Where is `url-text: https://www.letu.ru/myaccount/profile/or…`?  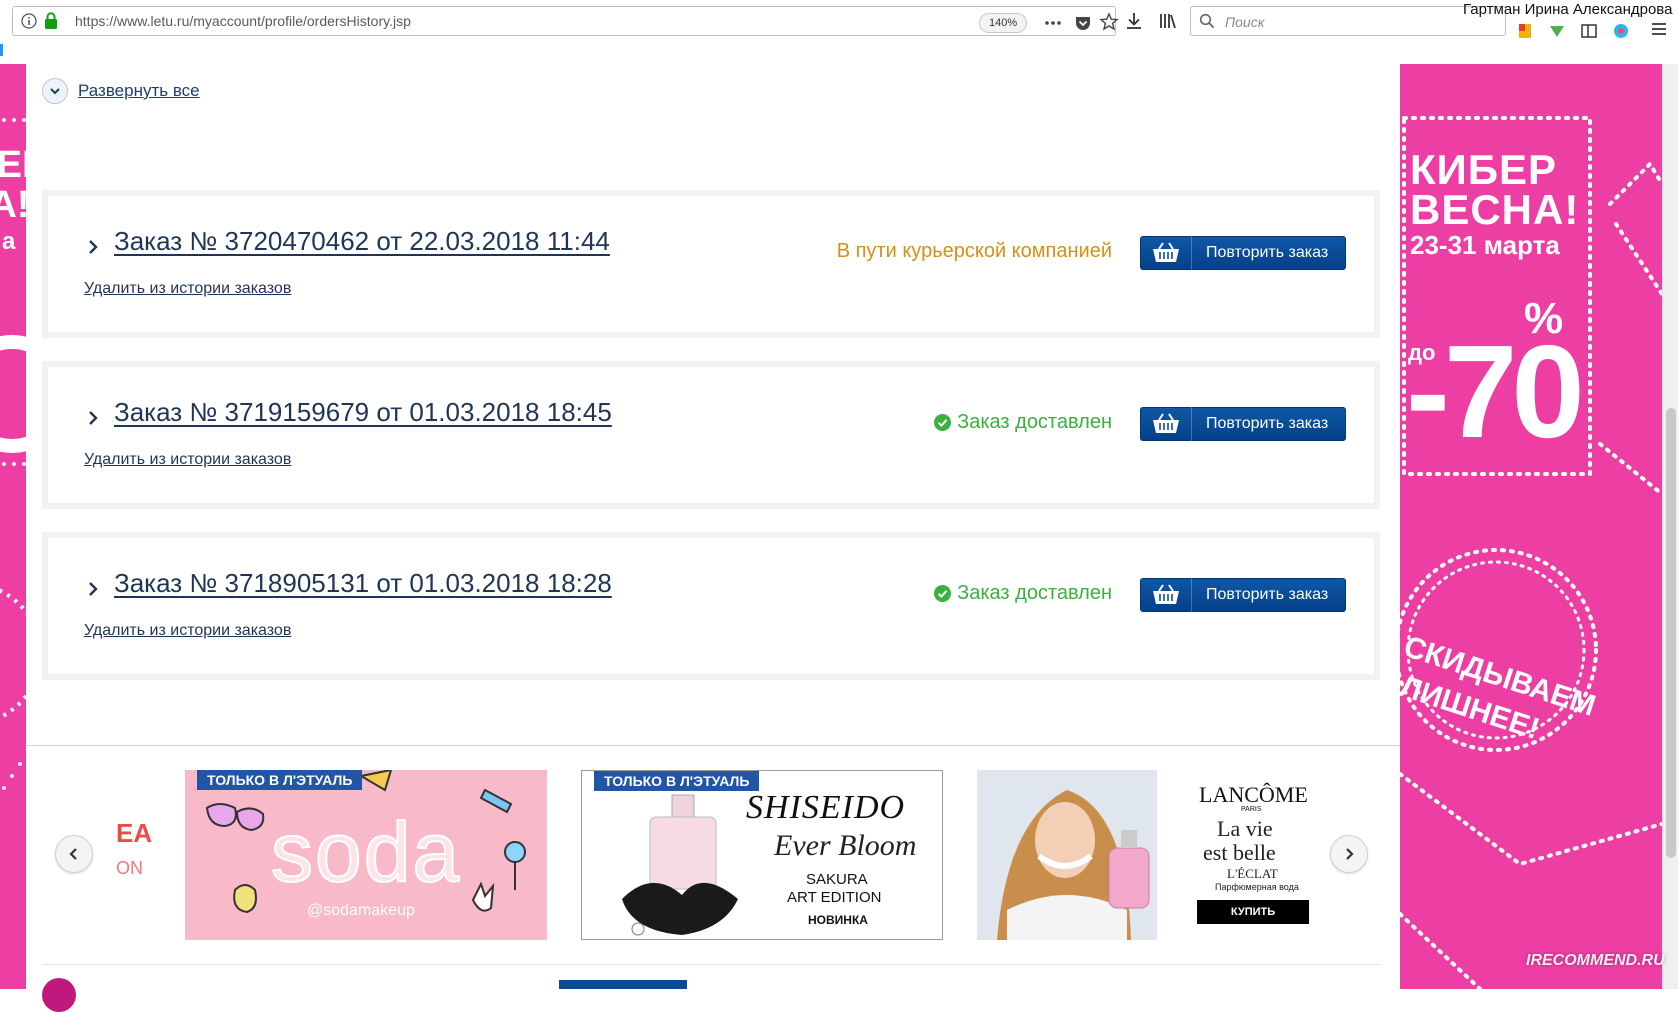 url-text: https://www.letu.ru/myaccount/profile/or… is located at coordinates (243, 21).